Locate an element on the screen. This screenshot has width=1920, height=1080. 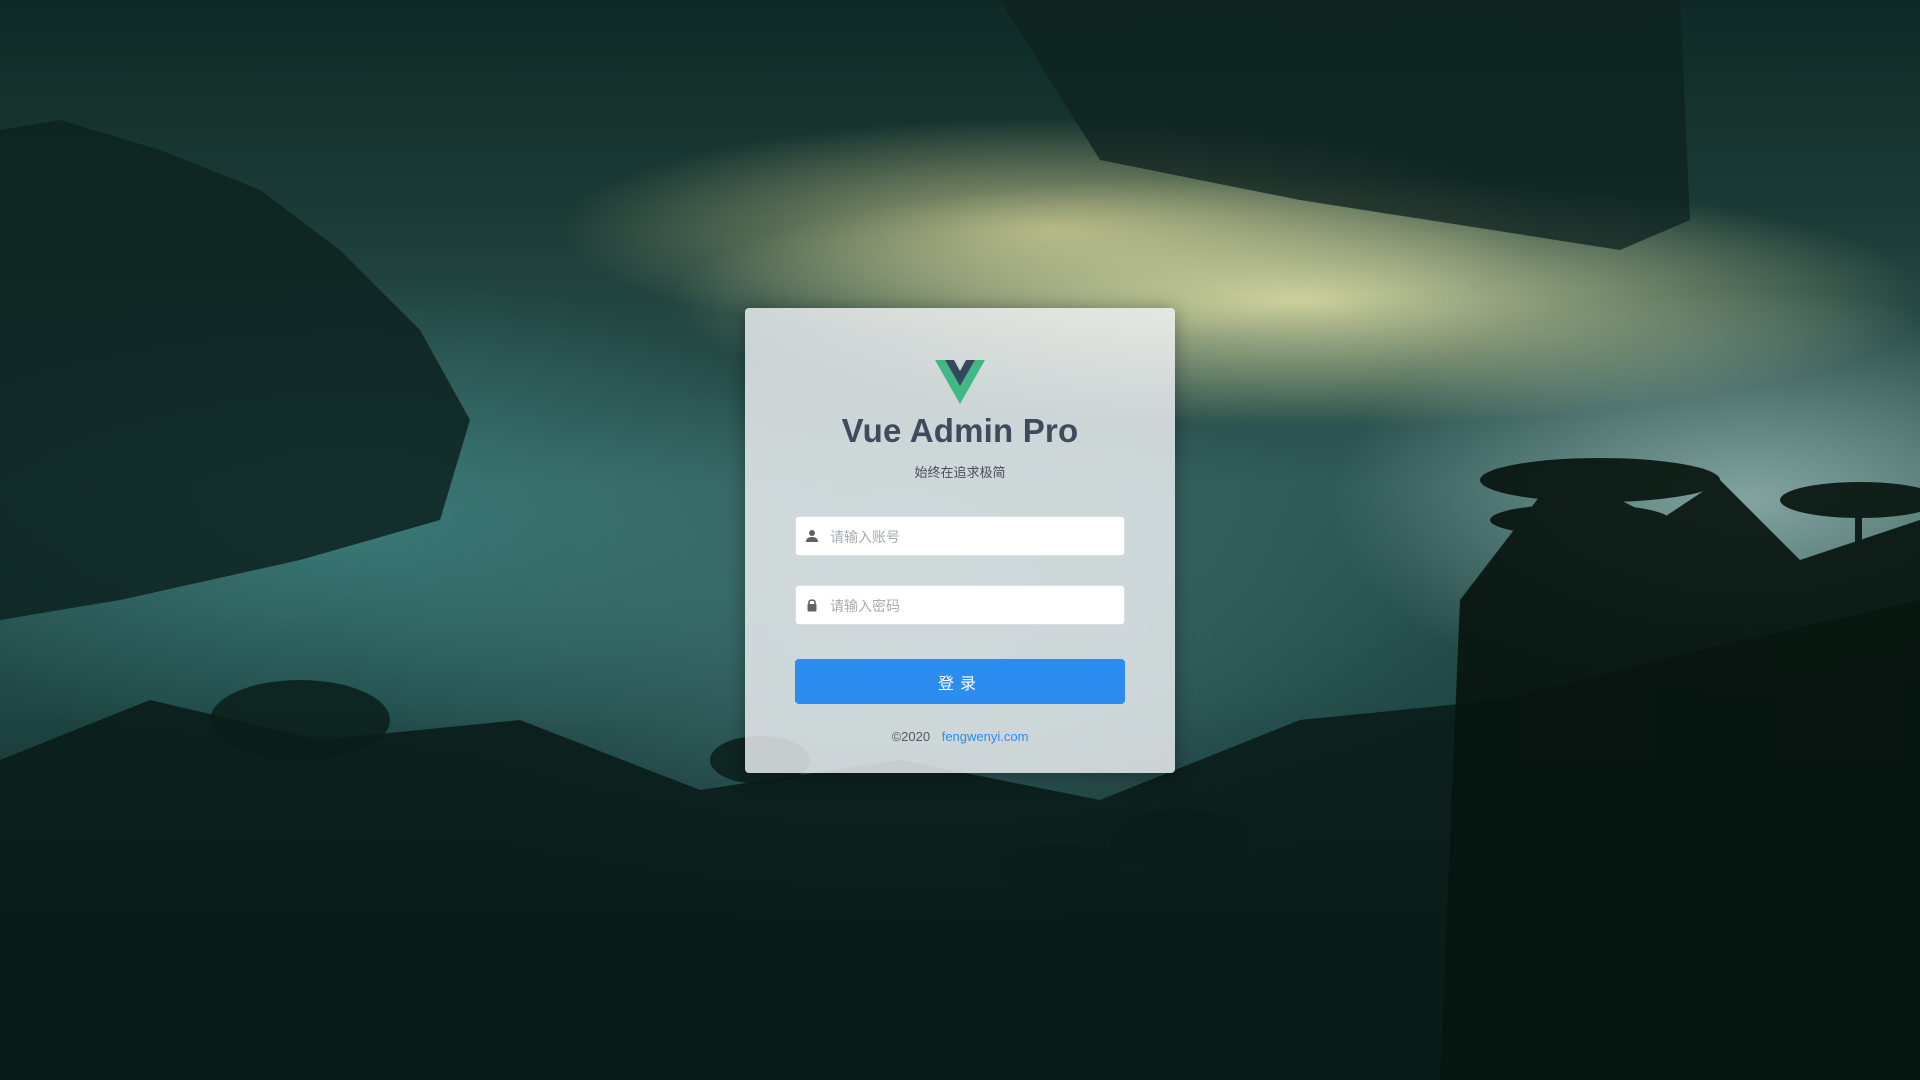
username-input is located at coordinates (975, 537).